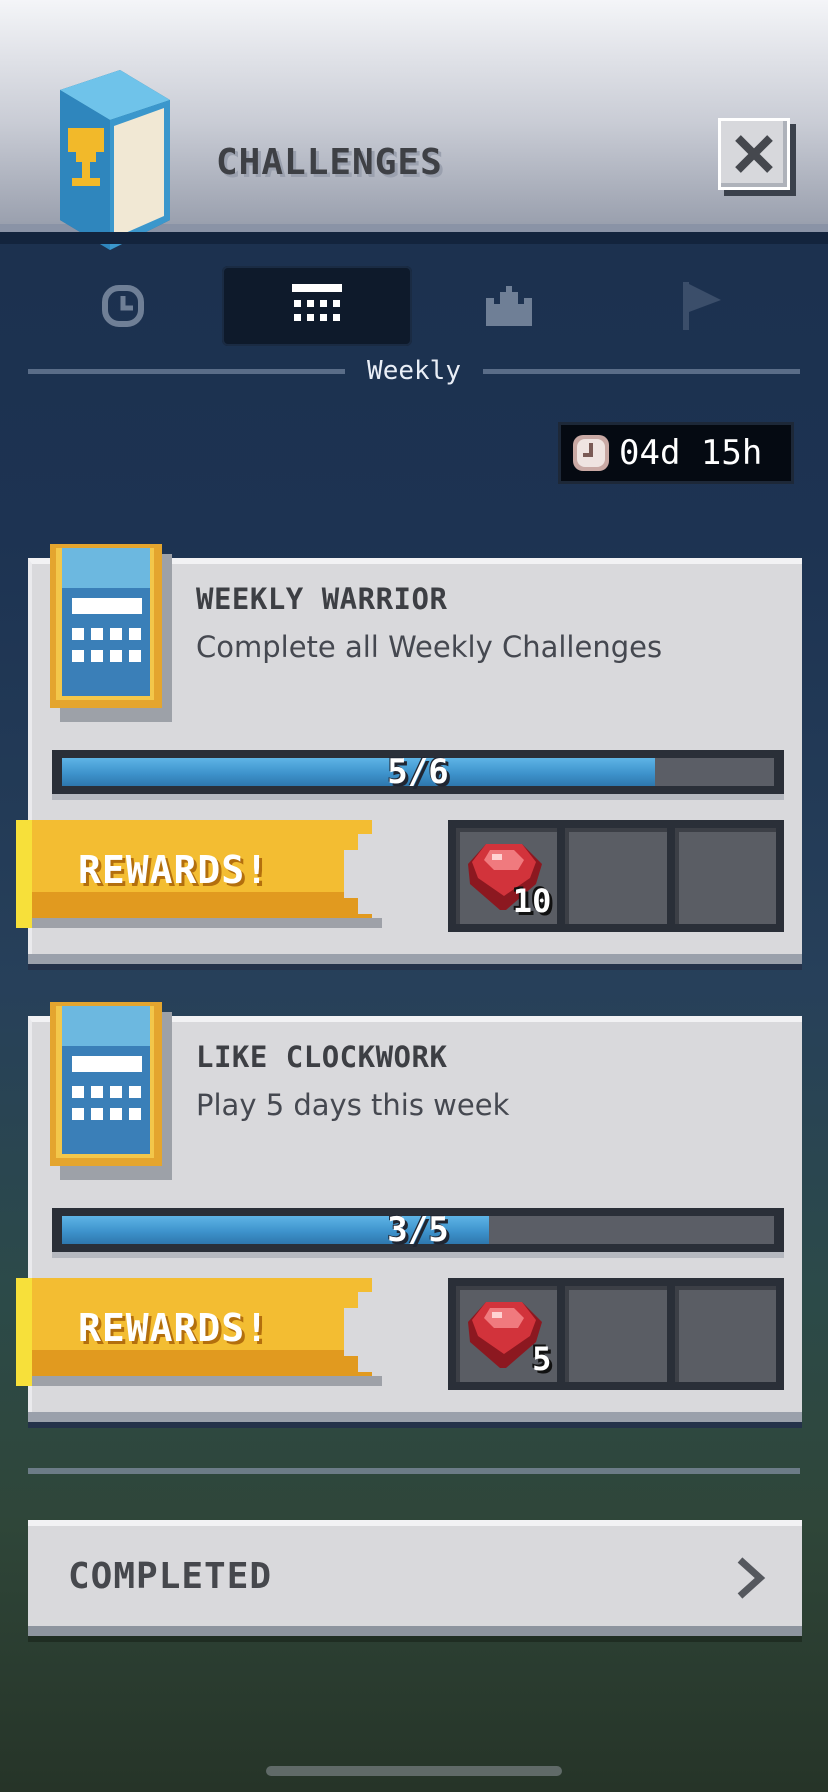 The height and width of the screenshot is (1792, 828). I want to click on reward-slot: 10, so click(507, 876).